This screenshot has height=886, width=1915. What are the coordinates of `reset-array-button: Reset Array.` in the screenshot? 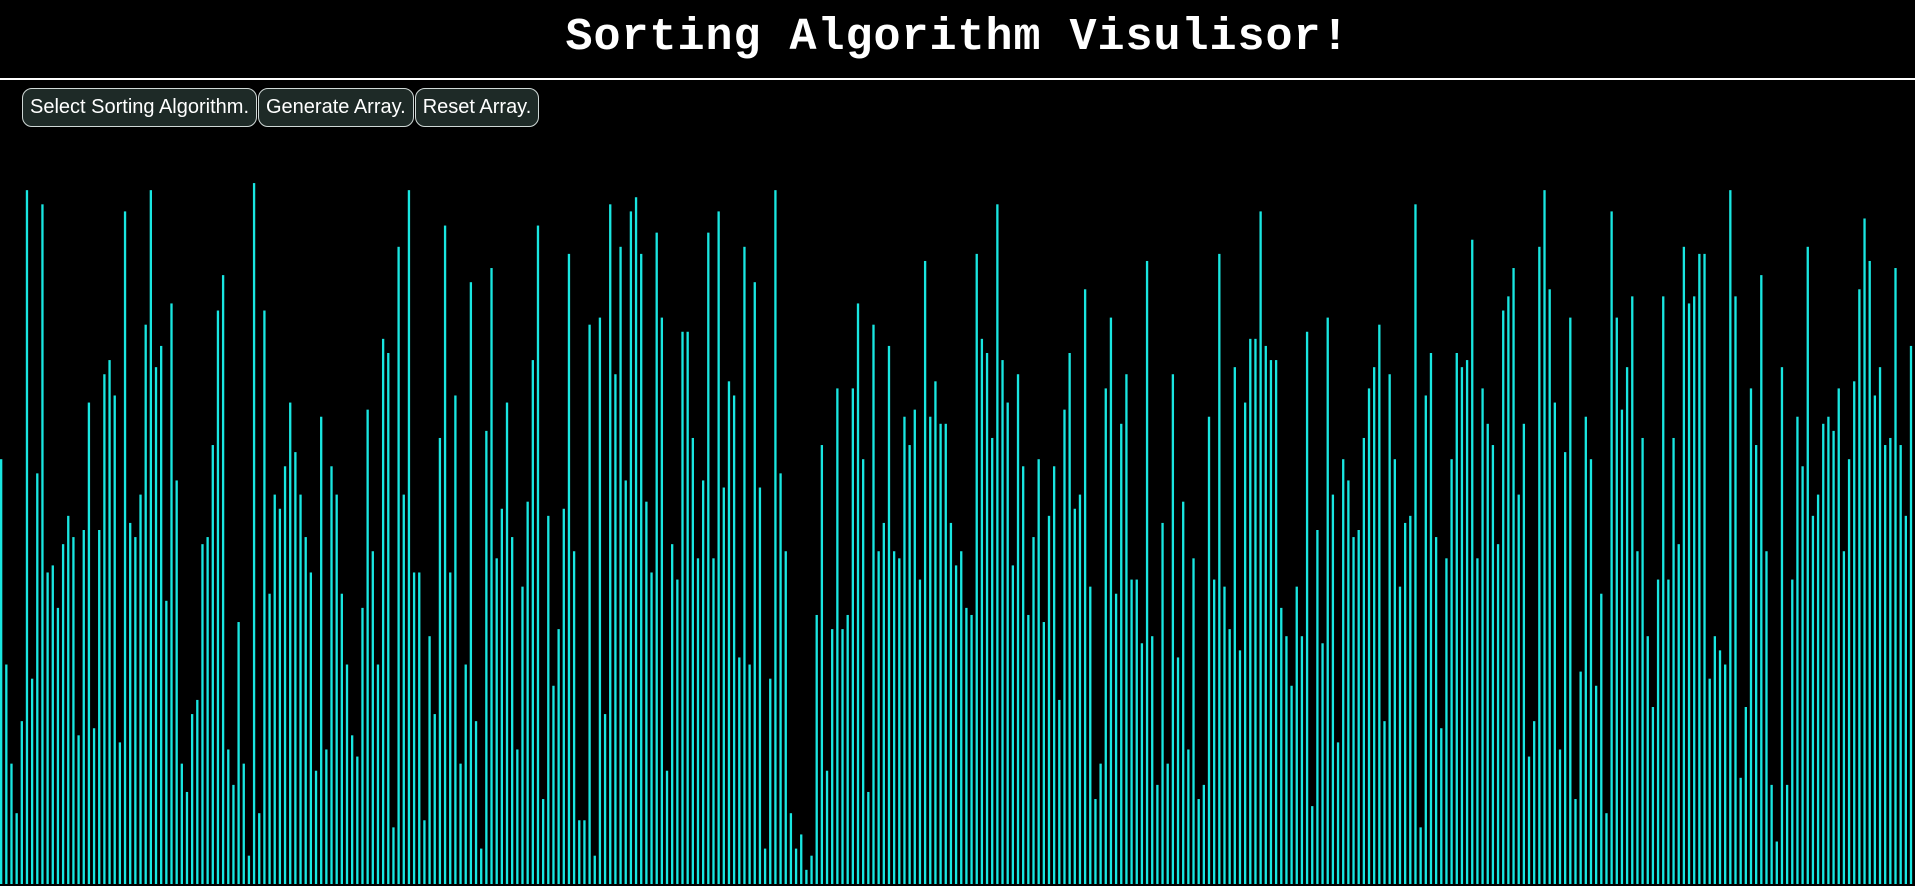 It's located at (477, 107).